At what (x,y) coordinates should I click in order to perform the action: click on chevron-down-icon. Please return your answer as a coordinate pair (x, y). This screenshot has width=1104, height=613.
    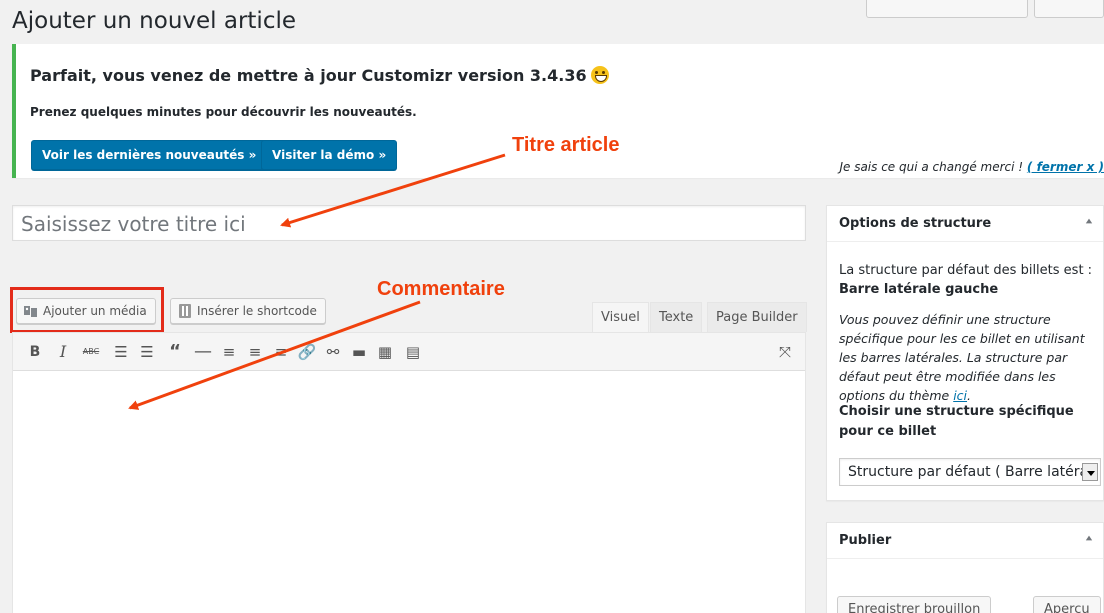
    Looking at the image, I should click on (1090, 472).